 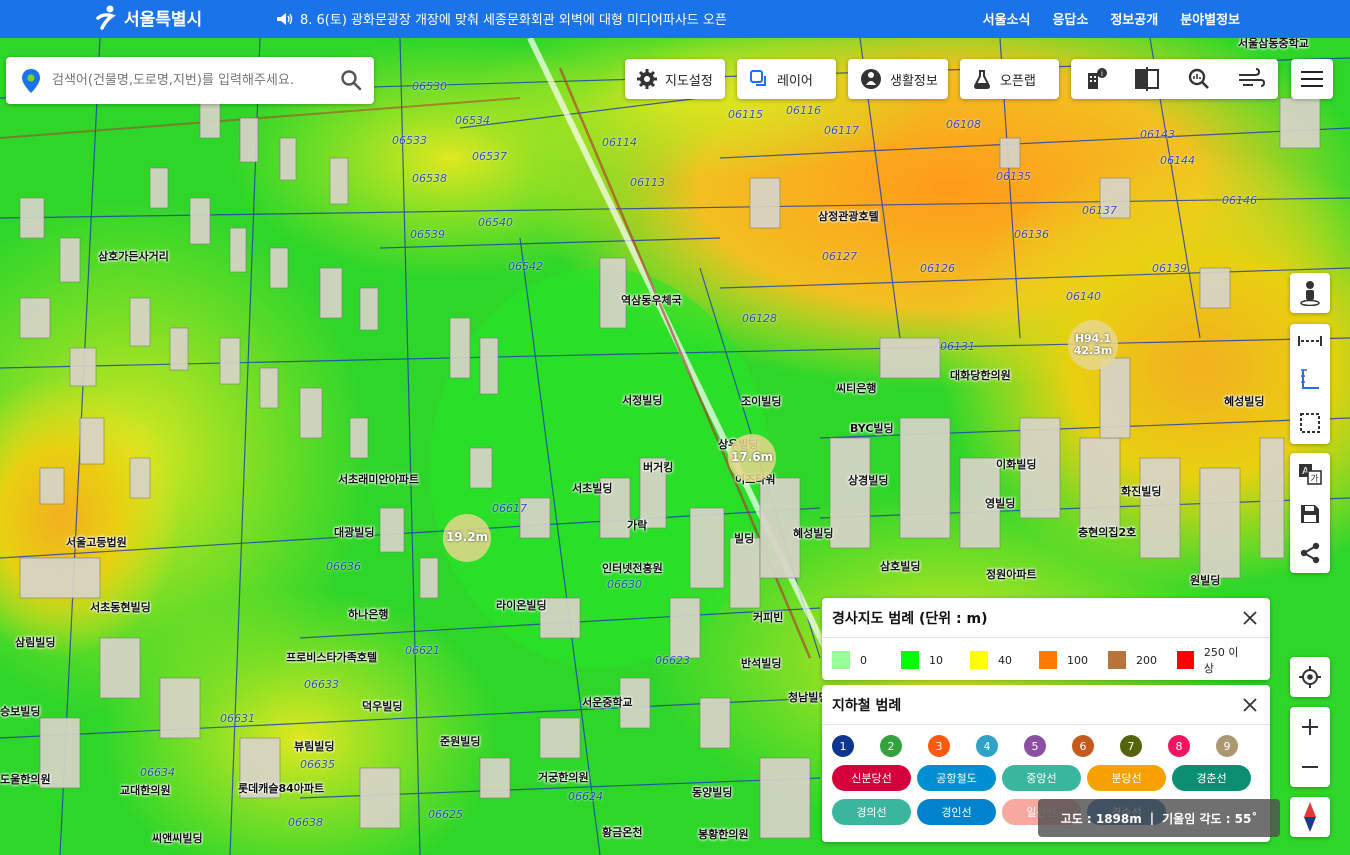 I want to click on place-label: 서운중학교, so click(x=607, y=702).